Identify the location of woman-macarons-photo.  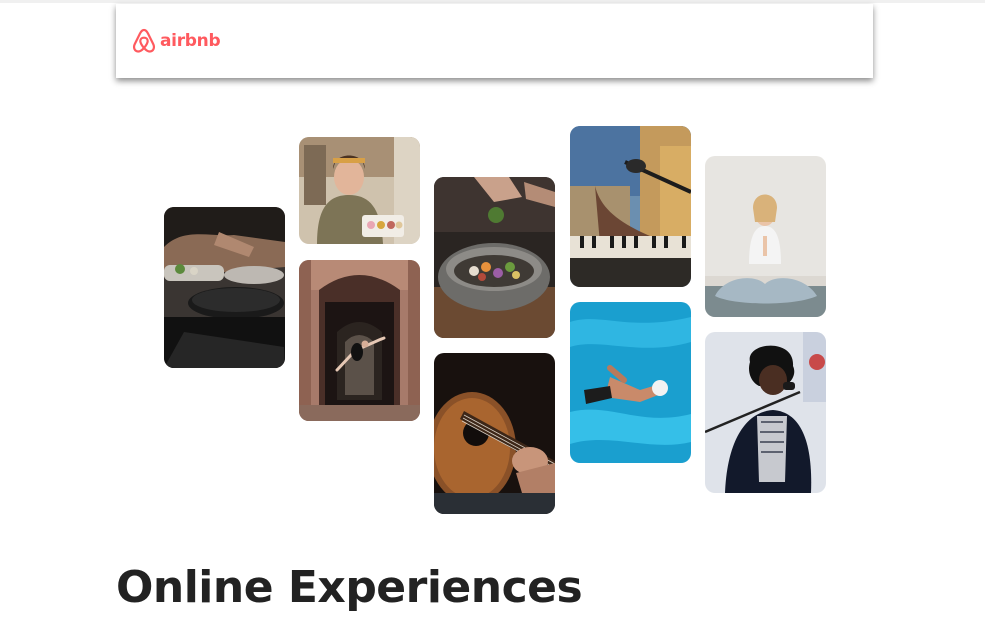
(359, 190).